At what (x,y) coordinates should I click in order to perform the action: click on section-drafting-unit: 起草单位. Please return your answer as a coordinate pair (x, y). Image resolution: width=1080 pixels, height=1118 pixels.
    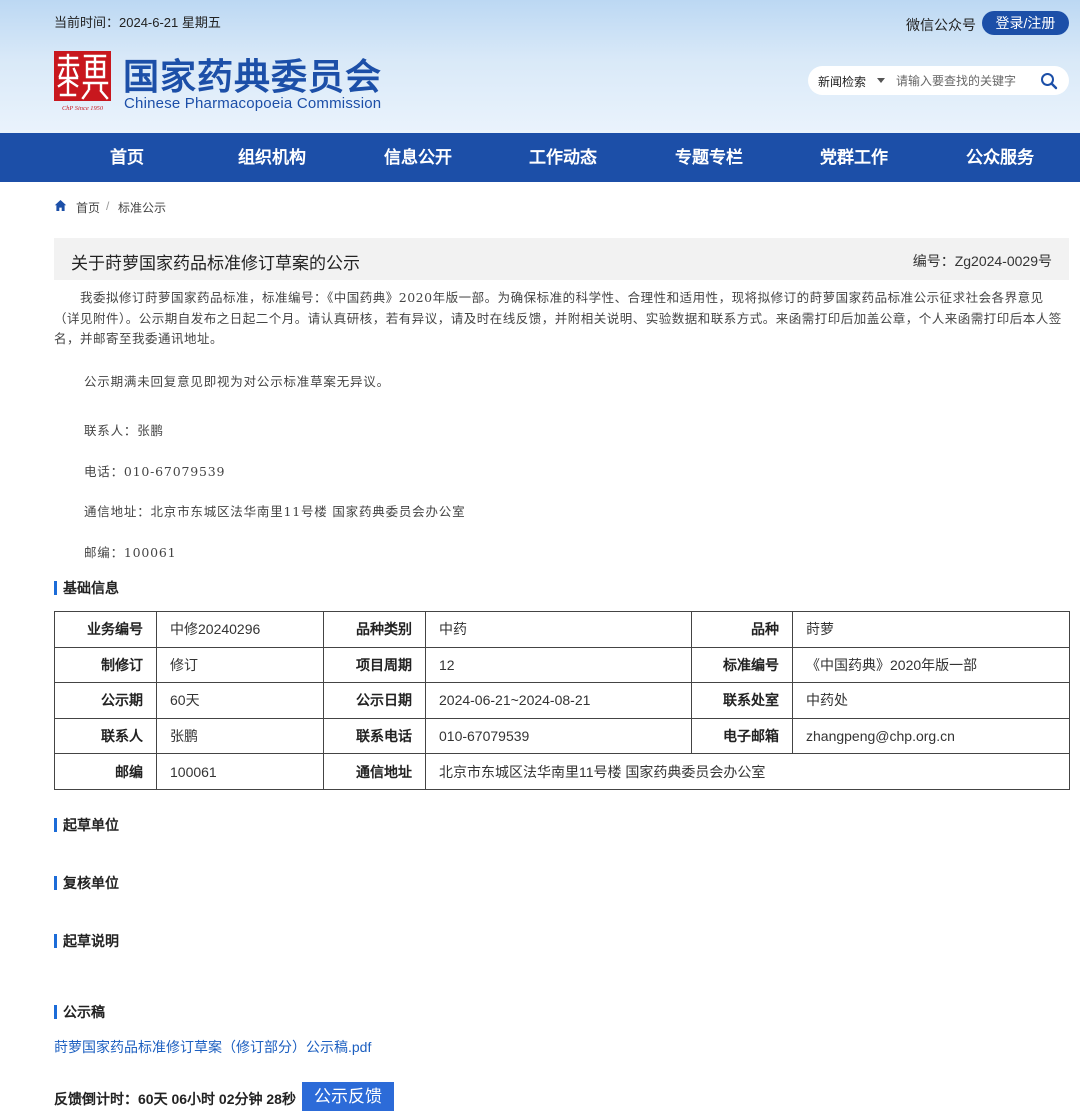
    Looking at the image, I should click on (86, 825).